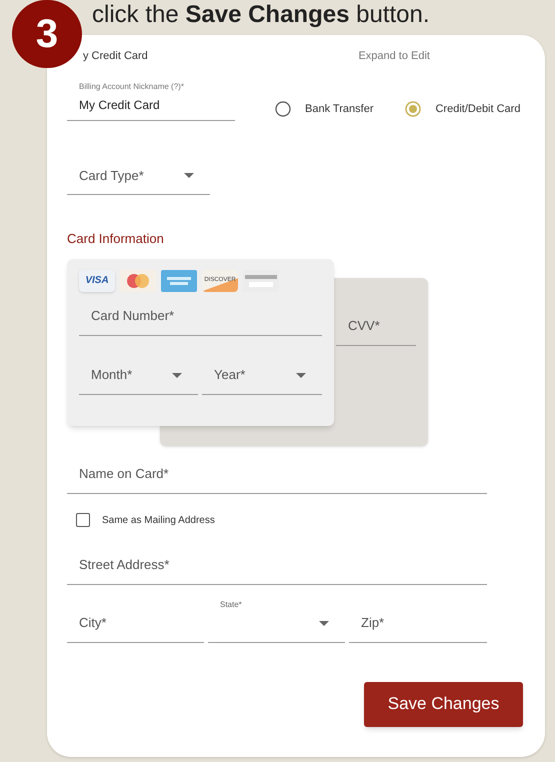 The width and height of the screenshot is (555, 762). I want to click on radio-label: Credit/Debit Card, so click(477, 108).